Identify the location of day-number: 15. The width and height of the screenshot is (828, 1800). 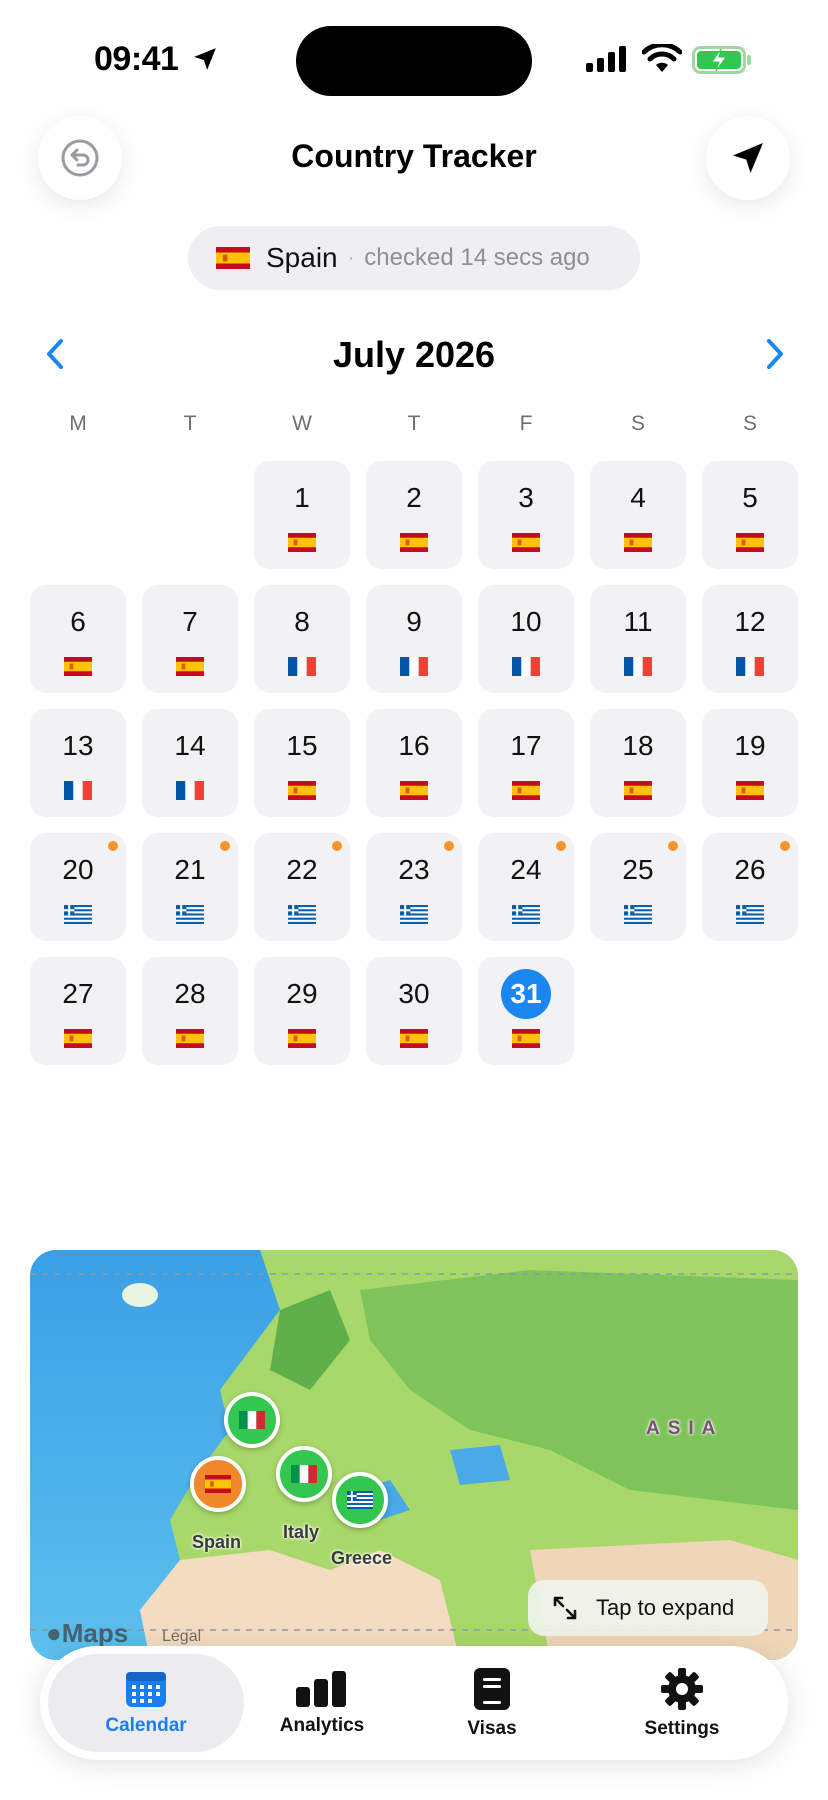
(302, 745).